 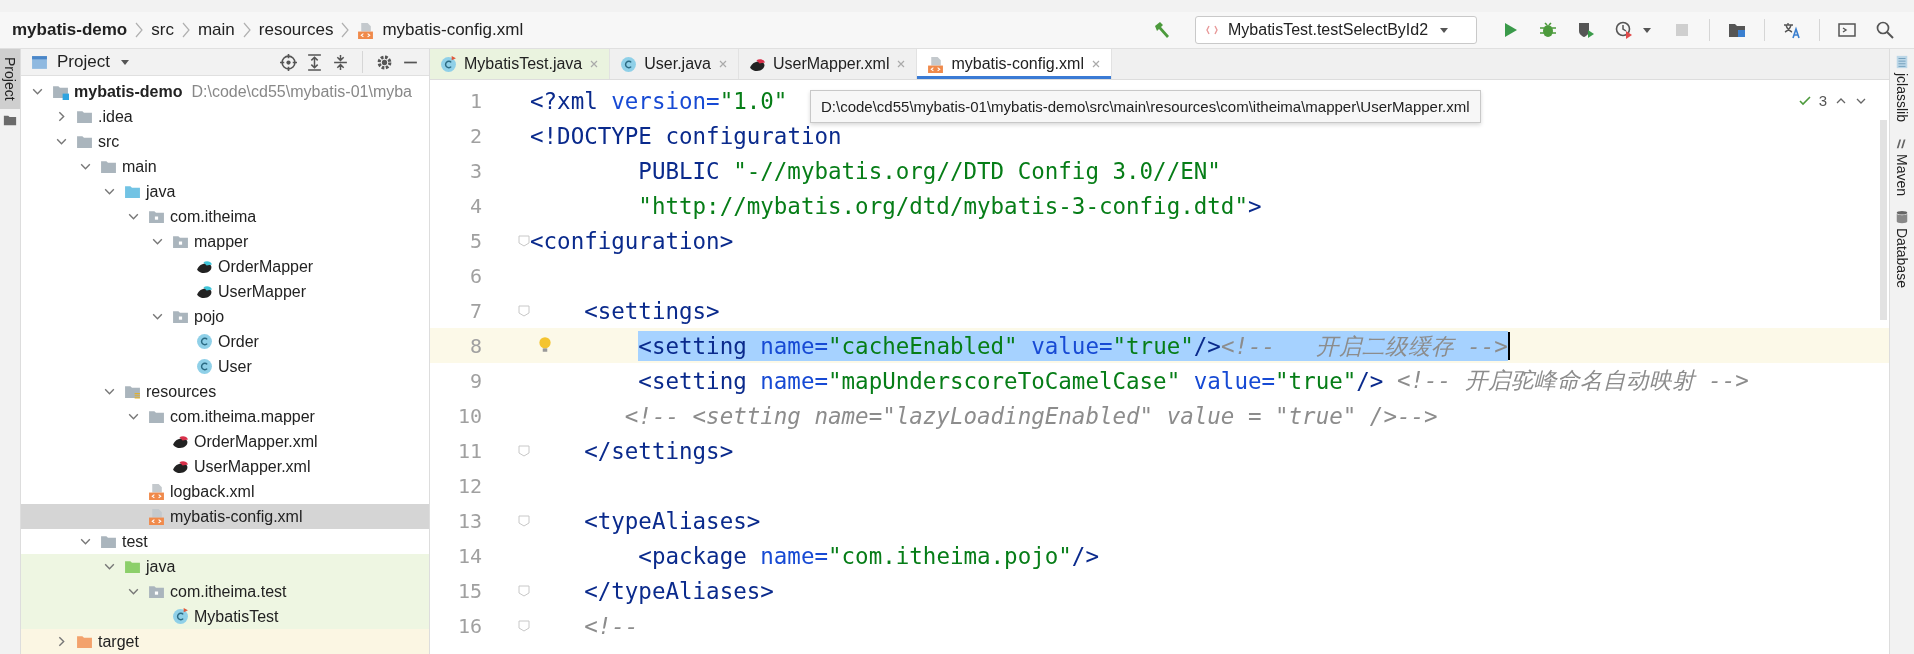 What do you see at coordinates (225, 141) in the screenshot?
I see `tree-item: src` at bounding box center [225, 141].